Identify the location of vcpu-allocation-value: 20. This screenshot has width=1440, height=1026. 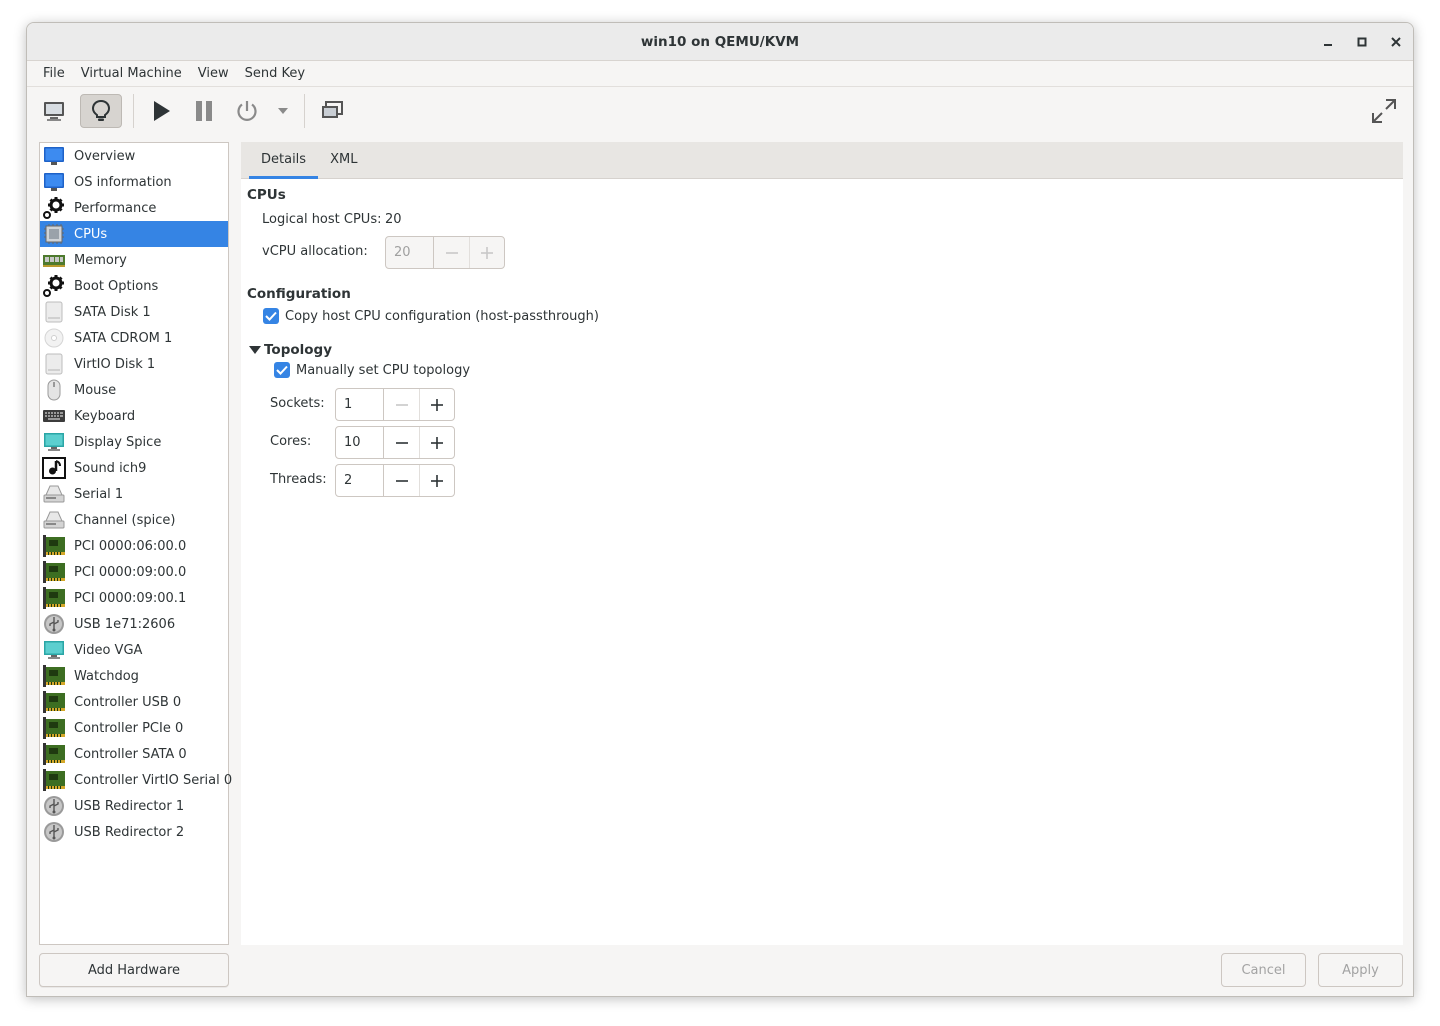
(410, 252).